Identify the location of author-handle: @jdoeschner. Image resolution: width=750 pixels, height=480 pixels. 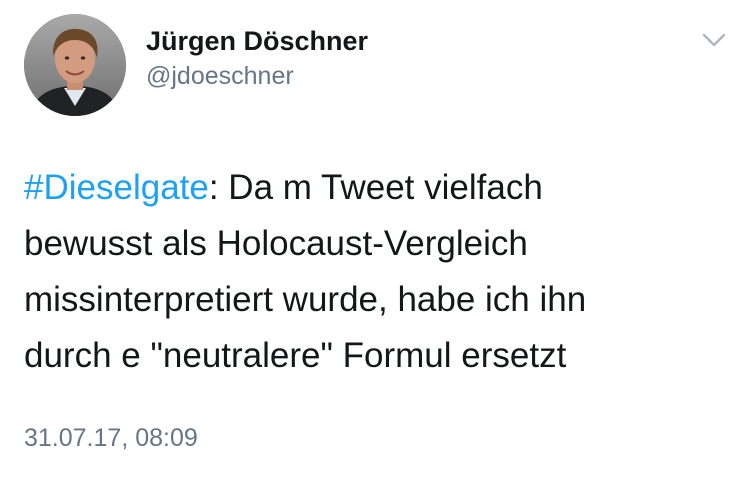
(220, 76).